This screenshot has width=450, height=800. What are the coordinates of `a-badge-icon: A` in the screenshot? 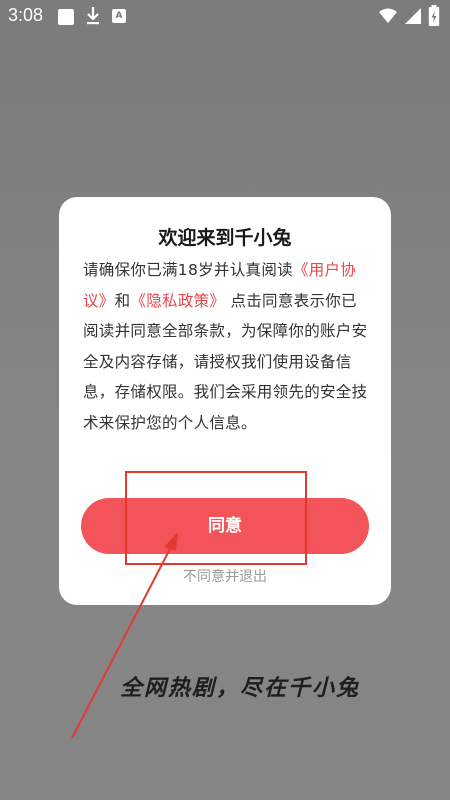 It's located at (119, 16).